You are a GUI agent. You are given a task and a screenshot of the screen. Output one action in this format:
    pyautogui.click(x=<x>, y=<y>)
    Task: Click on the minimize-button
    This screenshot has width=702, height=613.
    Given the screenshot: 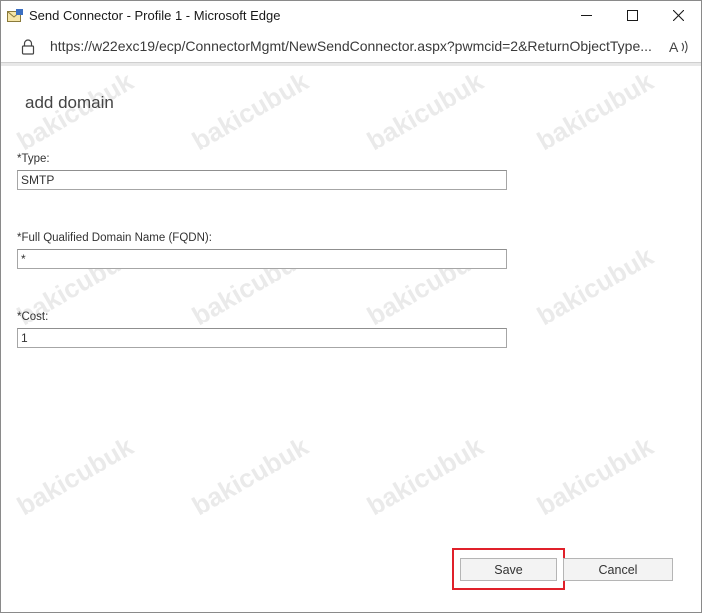 What is the action you would take?
    pyautogui.click(x=586, y=16)
    